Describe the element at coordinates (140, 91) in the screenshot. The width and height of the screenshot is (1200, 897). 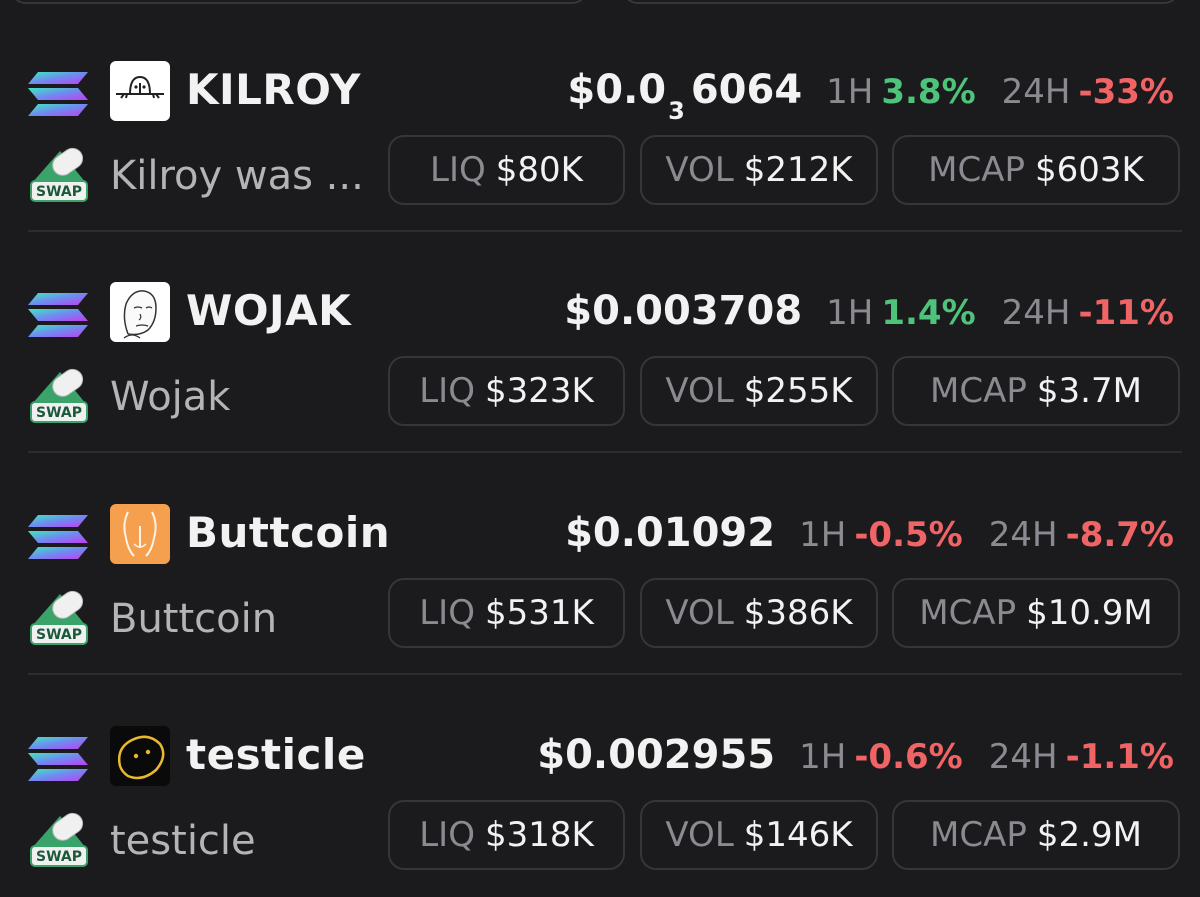
I see `kilroy-logo` at that location.